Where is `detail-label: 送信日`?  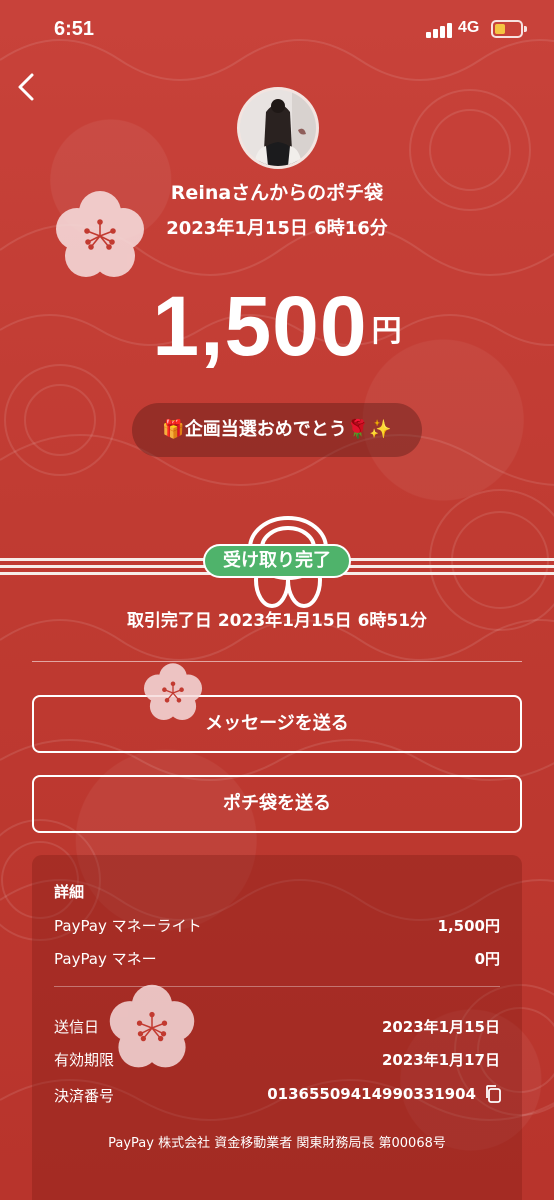
detail-label: 送信日 is located at coordinates (77, 1027).